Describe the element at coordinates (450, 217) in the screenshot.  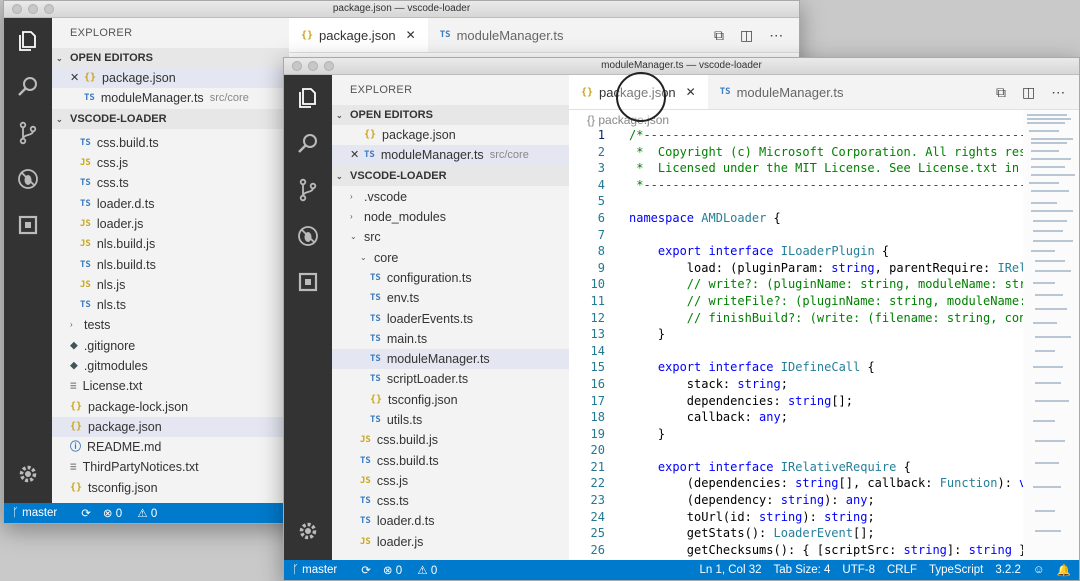
I see `file-tree-item: › node_modules` at that location.